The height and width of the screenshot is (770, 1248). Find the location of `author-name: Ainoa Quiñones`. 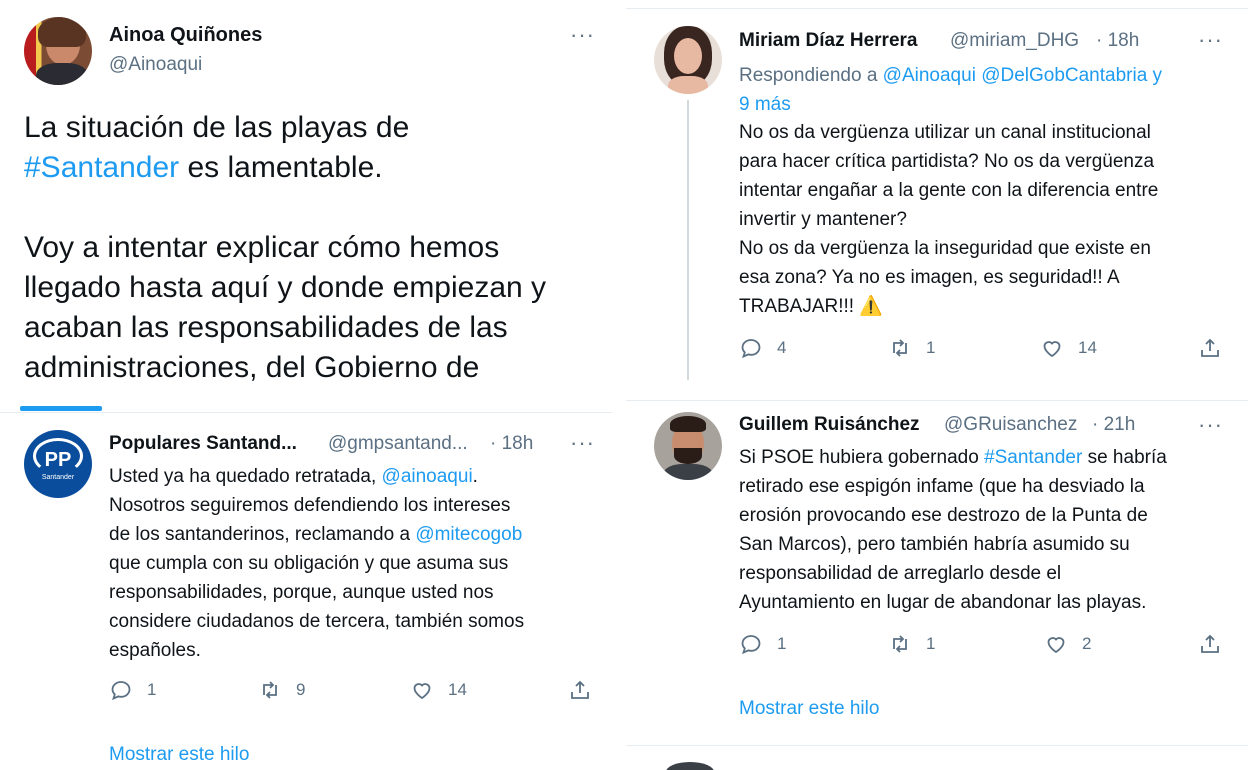

author-name: Ainoa Quiñones is located at coordinates (185, 35).